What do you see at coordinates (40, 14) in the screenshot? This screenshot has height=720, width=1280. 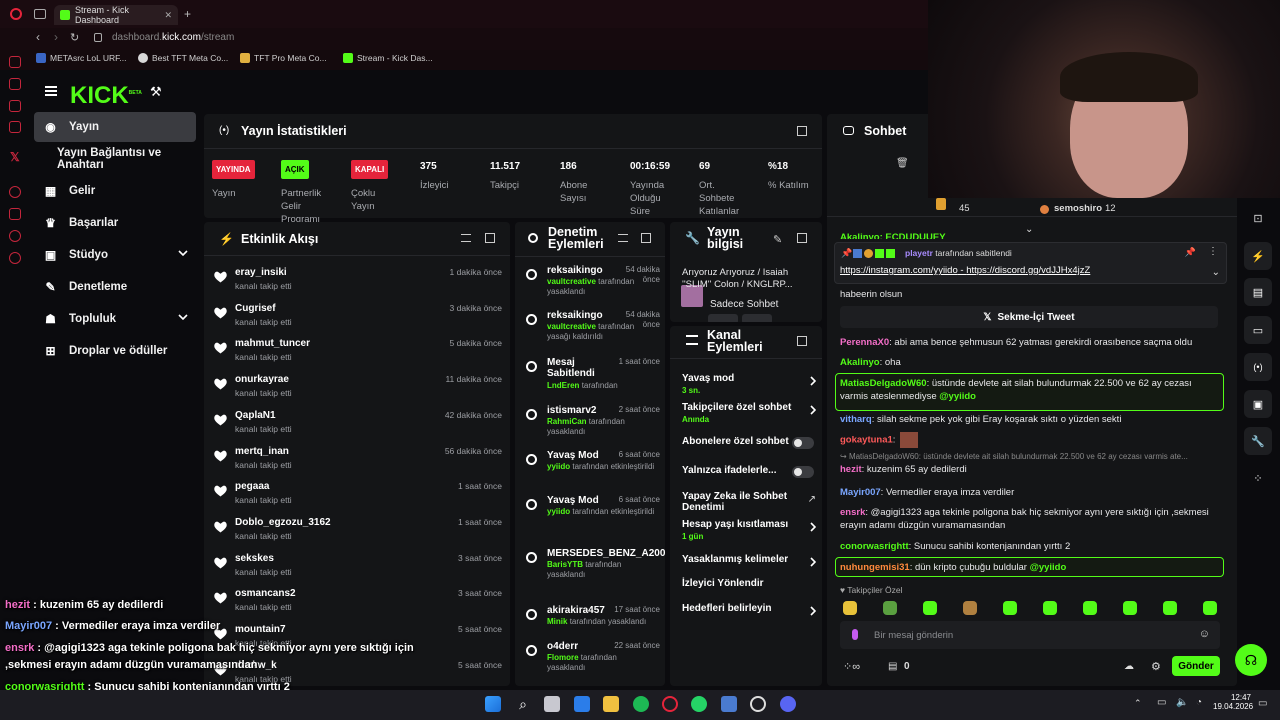 I see `tab-list-icon` at bounding box center [40, 14].